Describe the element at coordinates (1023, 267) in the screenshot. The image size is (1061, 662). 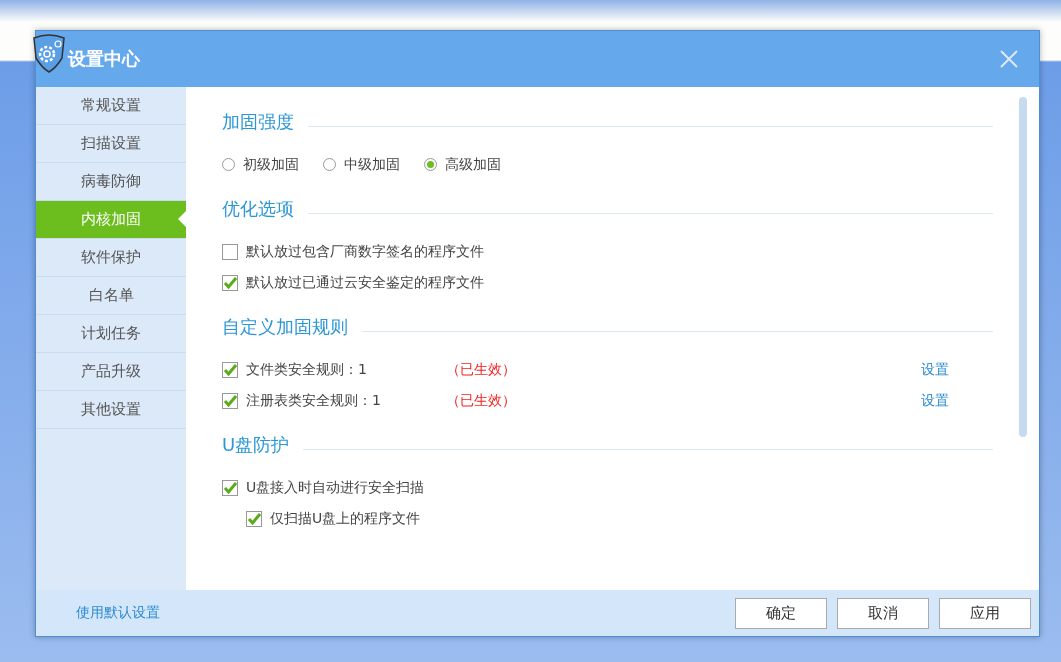
I see `scrollbar-thumb` at that location.